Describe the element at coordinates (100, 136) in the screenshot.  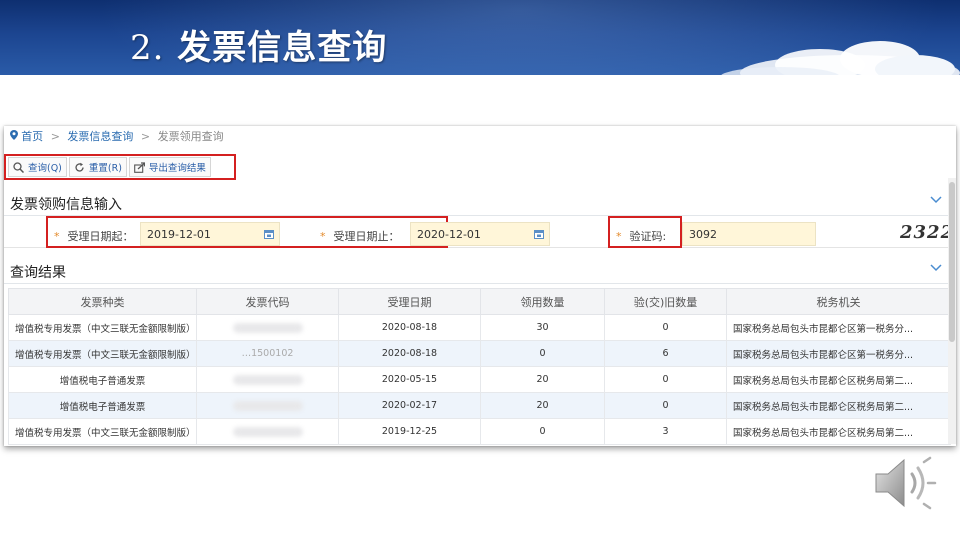
I see `breadcrumb-invoice-query: 发票信息查询` at that location.